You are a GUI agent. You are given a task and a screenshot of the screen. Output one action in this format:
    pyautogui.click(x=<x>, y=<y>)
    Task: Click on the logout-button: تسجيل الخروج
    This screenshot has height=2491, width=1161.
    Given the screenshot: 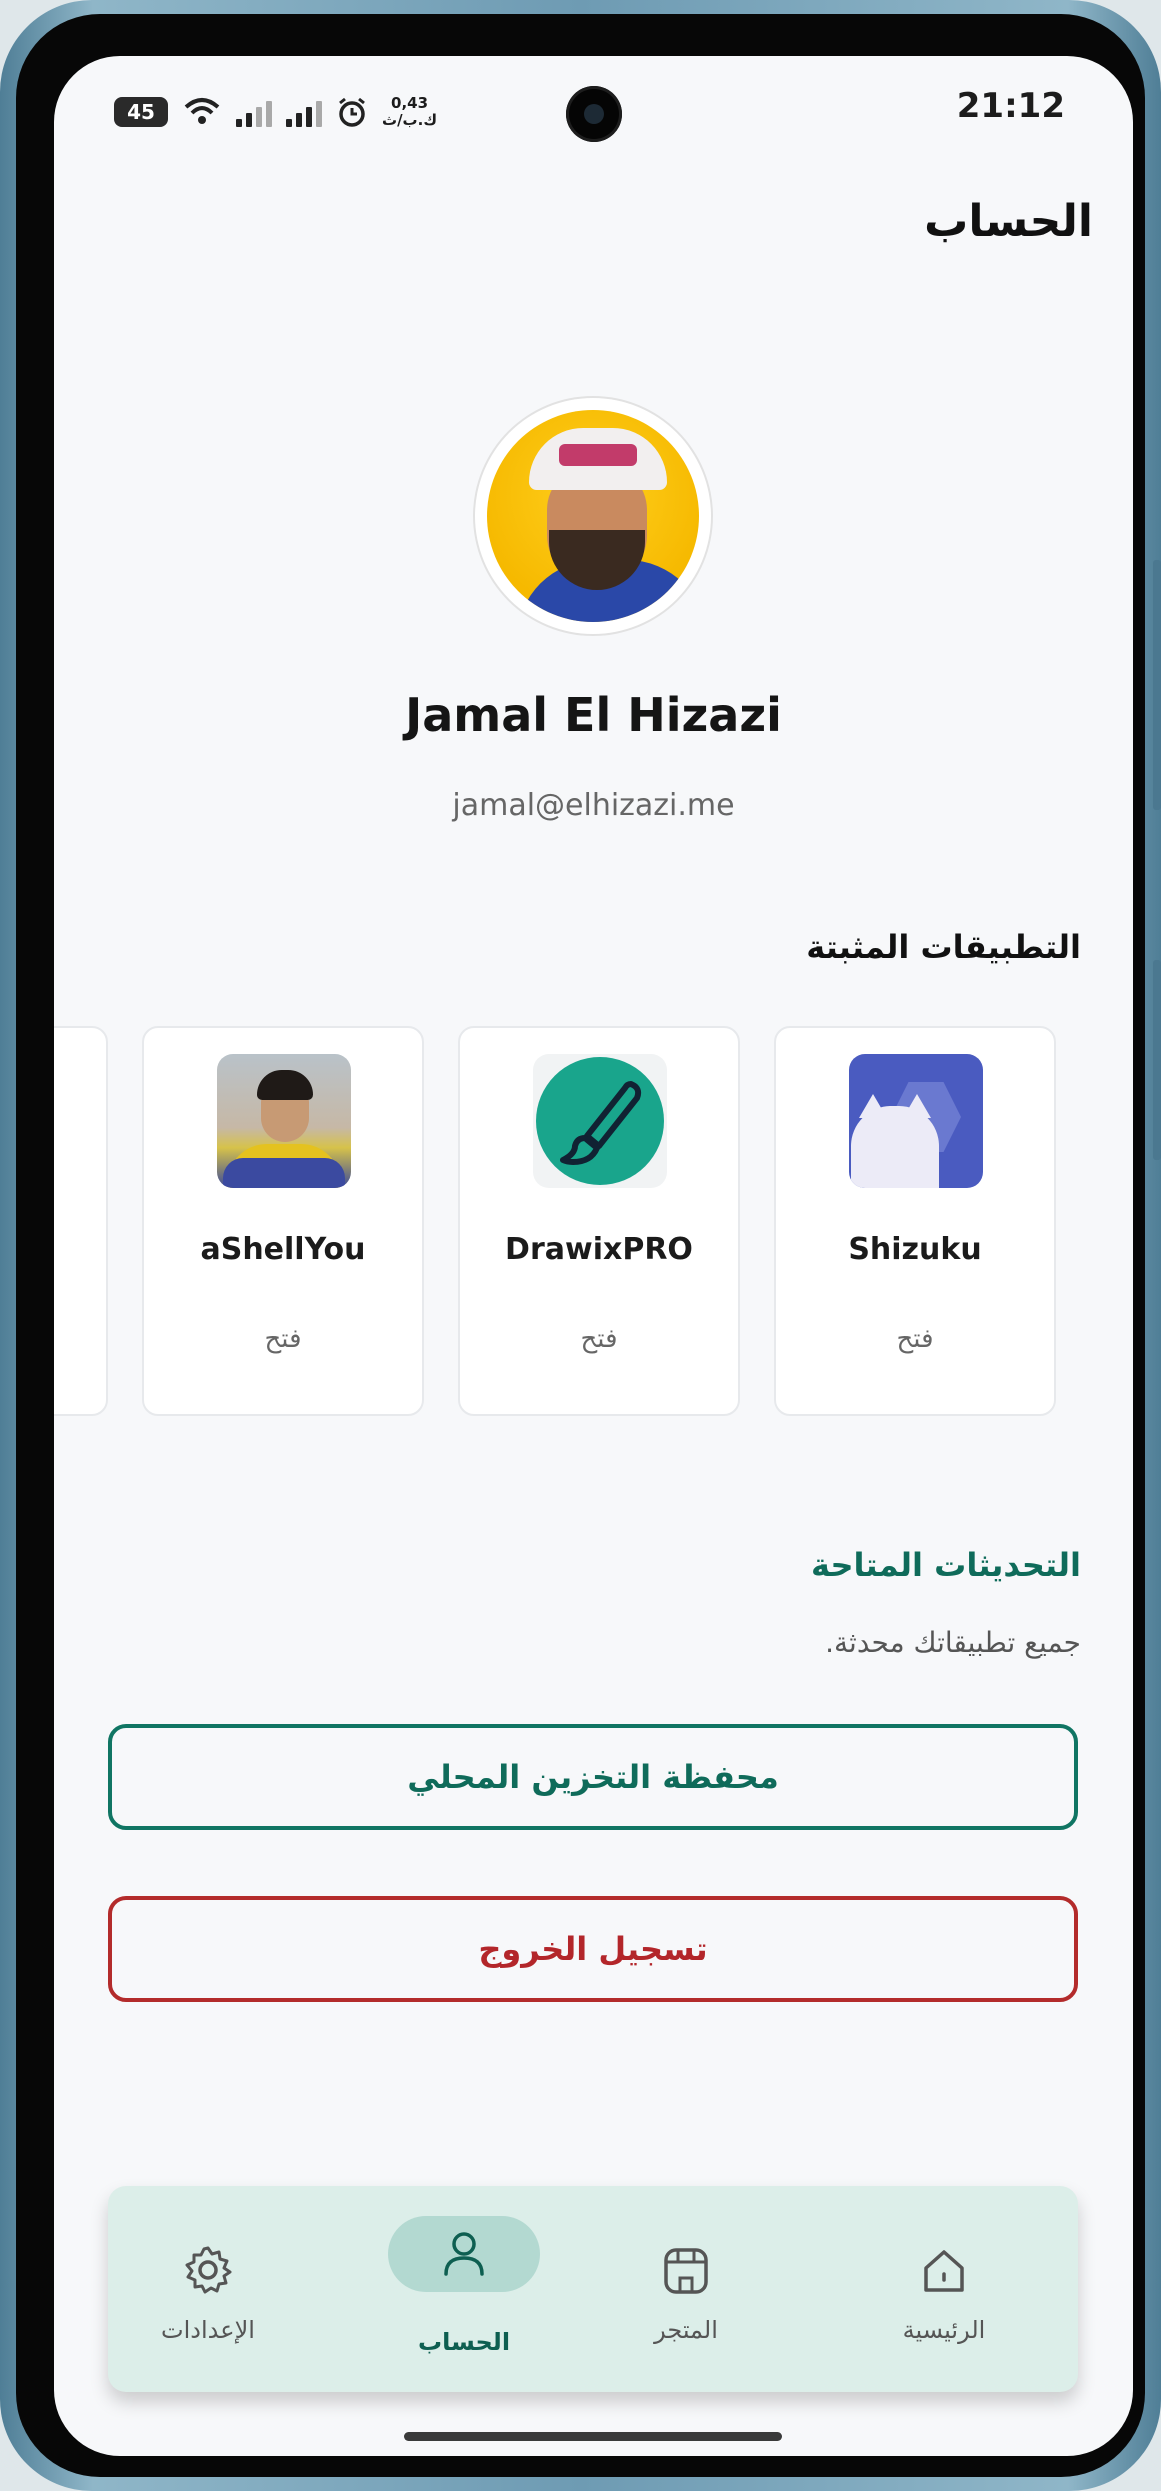 What is the action you would take?
    pyautogui.click(x=593, y=1949)
    